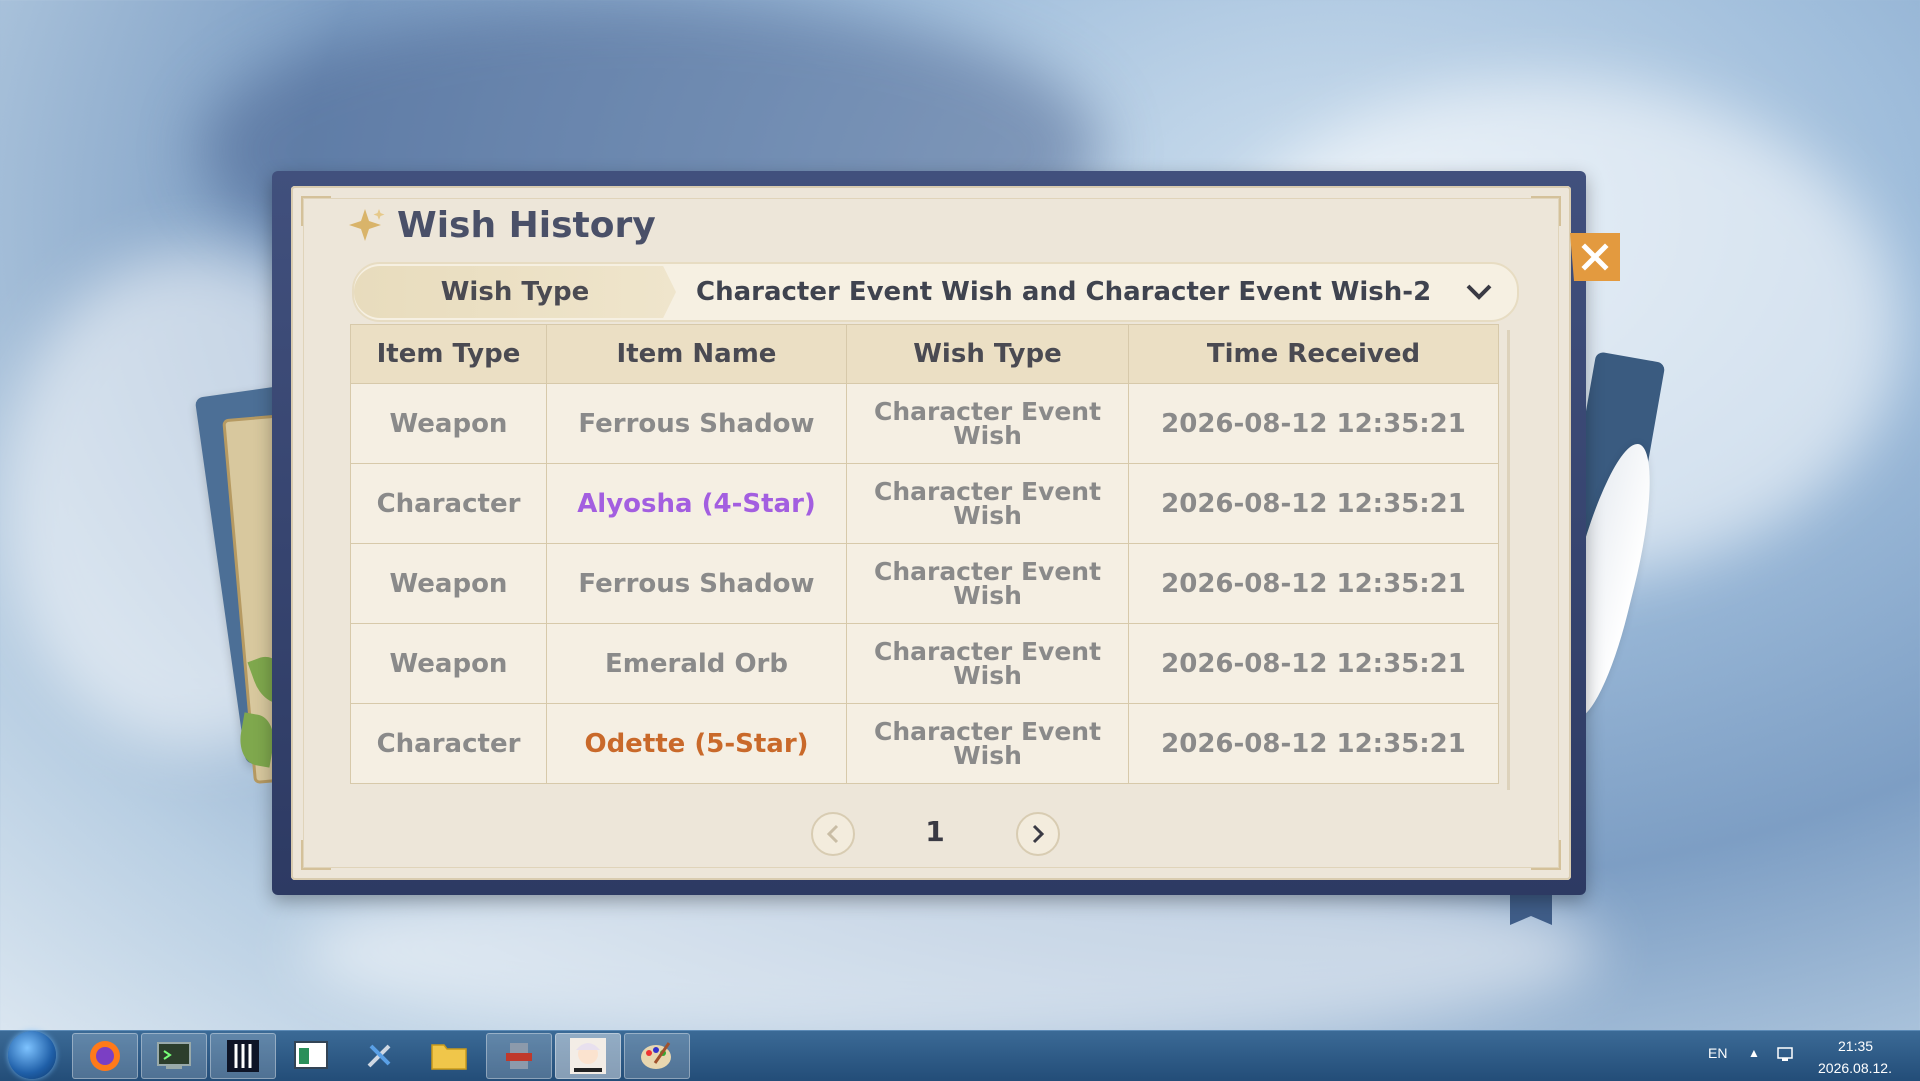 Image resolution: width=1920 pixels, height=1081 pixels. What do you see at coordinates (696, 354) in the screenshot?
I see `column-header-item-name: Item Name` at bounding box center [696, 354].